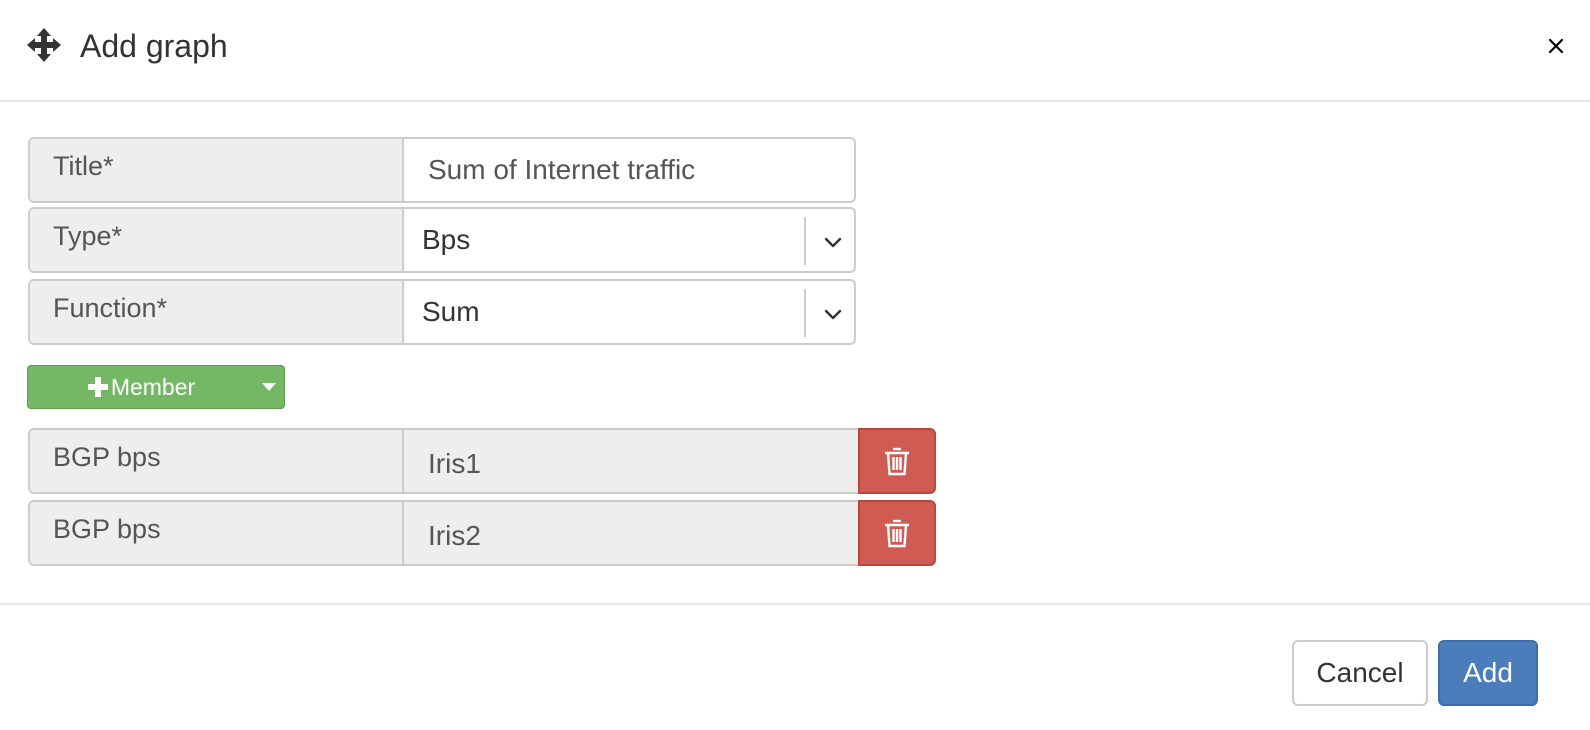  I want to click on close-button, so click(1556, 46).